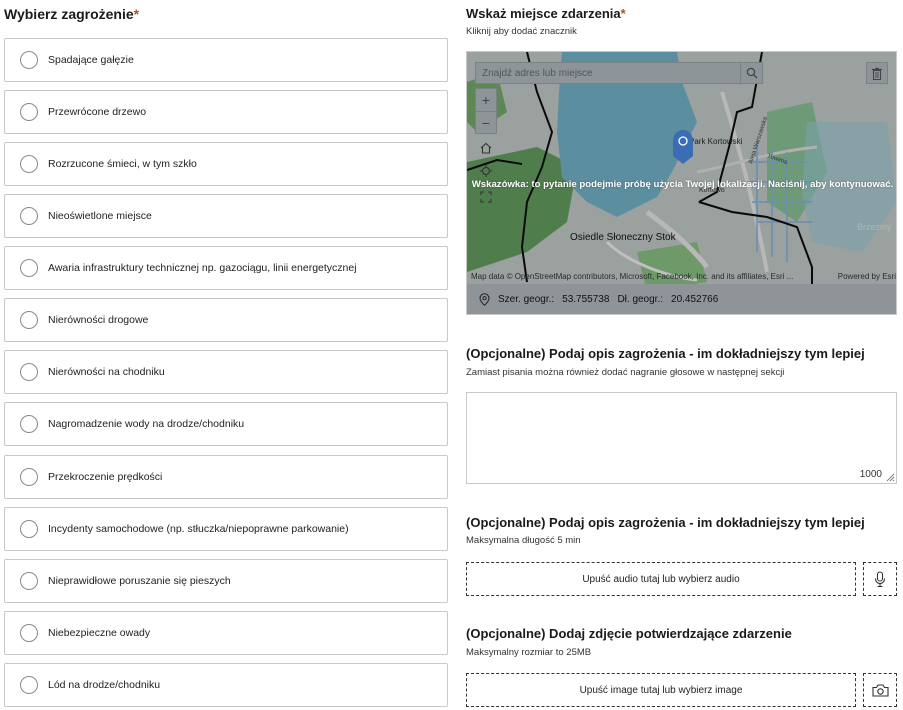 The image size is (903, 710). What do you see at coordinates (226, 112) in the screenshot?
I see `threat-option: Przewrócone drzewo` at bounding box center [226, 112].